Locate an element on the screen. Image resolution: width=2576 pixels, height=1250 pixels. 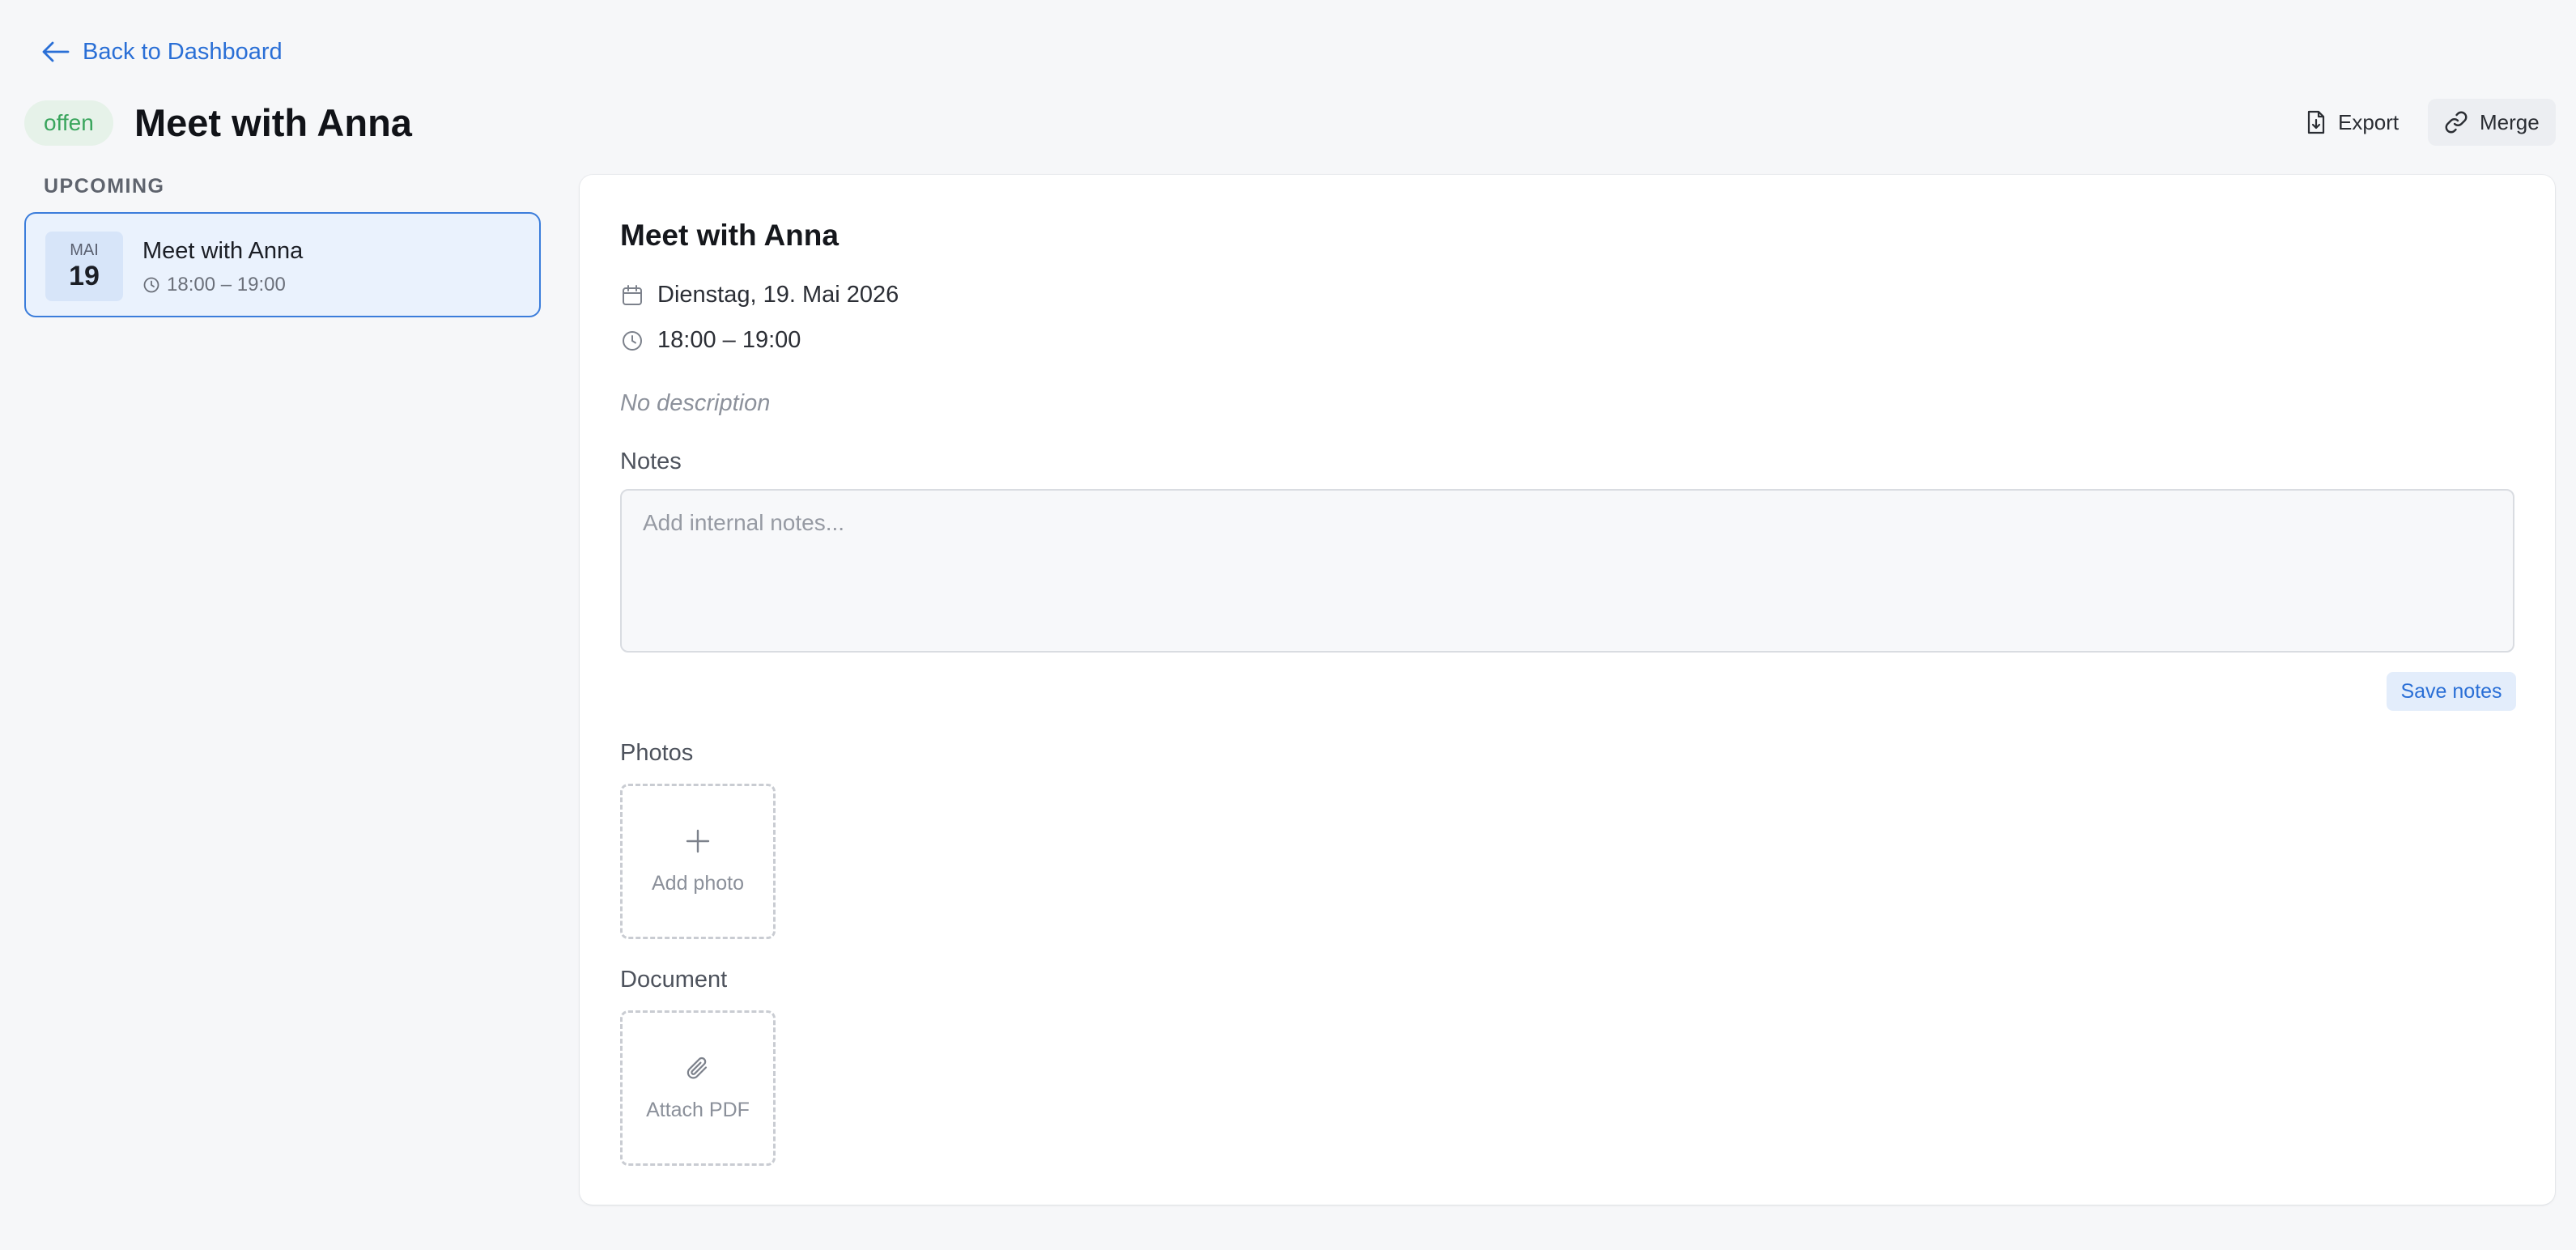
notes-label: Notes is located at coordinates (651, 461).